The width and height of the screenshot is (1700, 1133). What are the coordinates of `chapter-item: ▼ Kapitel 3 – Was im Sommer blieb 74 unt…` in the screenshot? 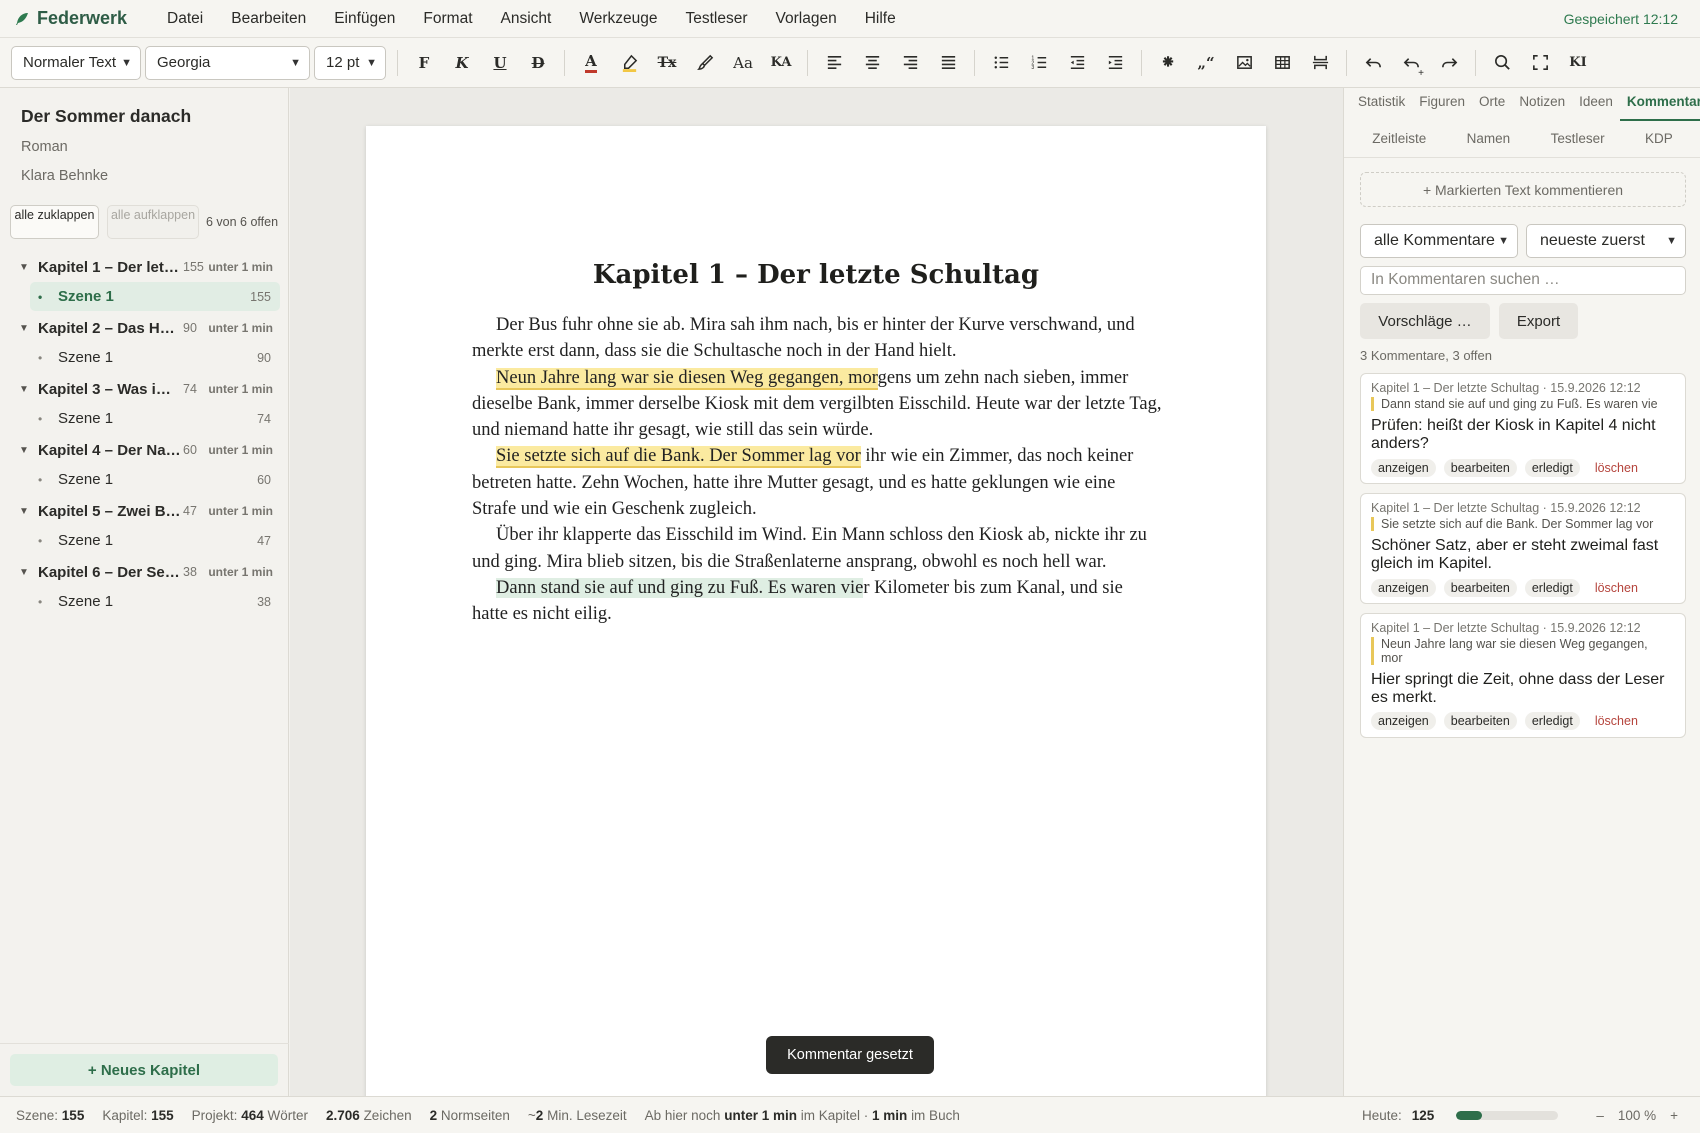 It's located at (145, 389).